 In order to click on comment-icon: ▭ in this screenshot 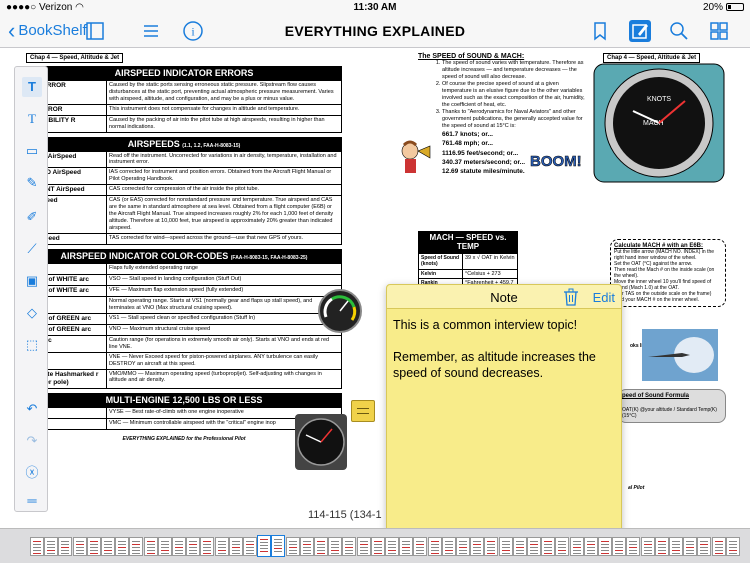, I will do `click(32, 151)`.